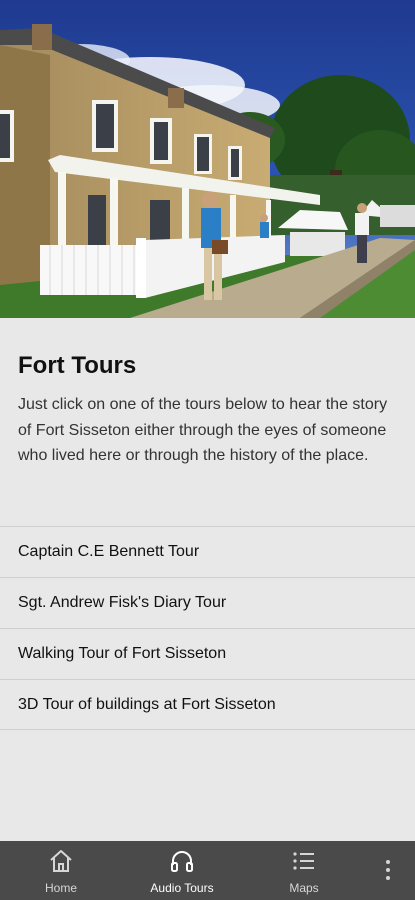 The width and height of the screenshot is (415, 900). I want to click on nav-audio-tours-label: Audio Tours, so click(182, 888).